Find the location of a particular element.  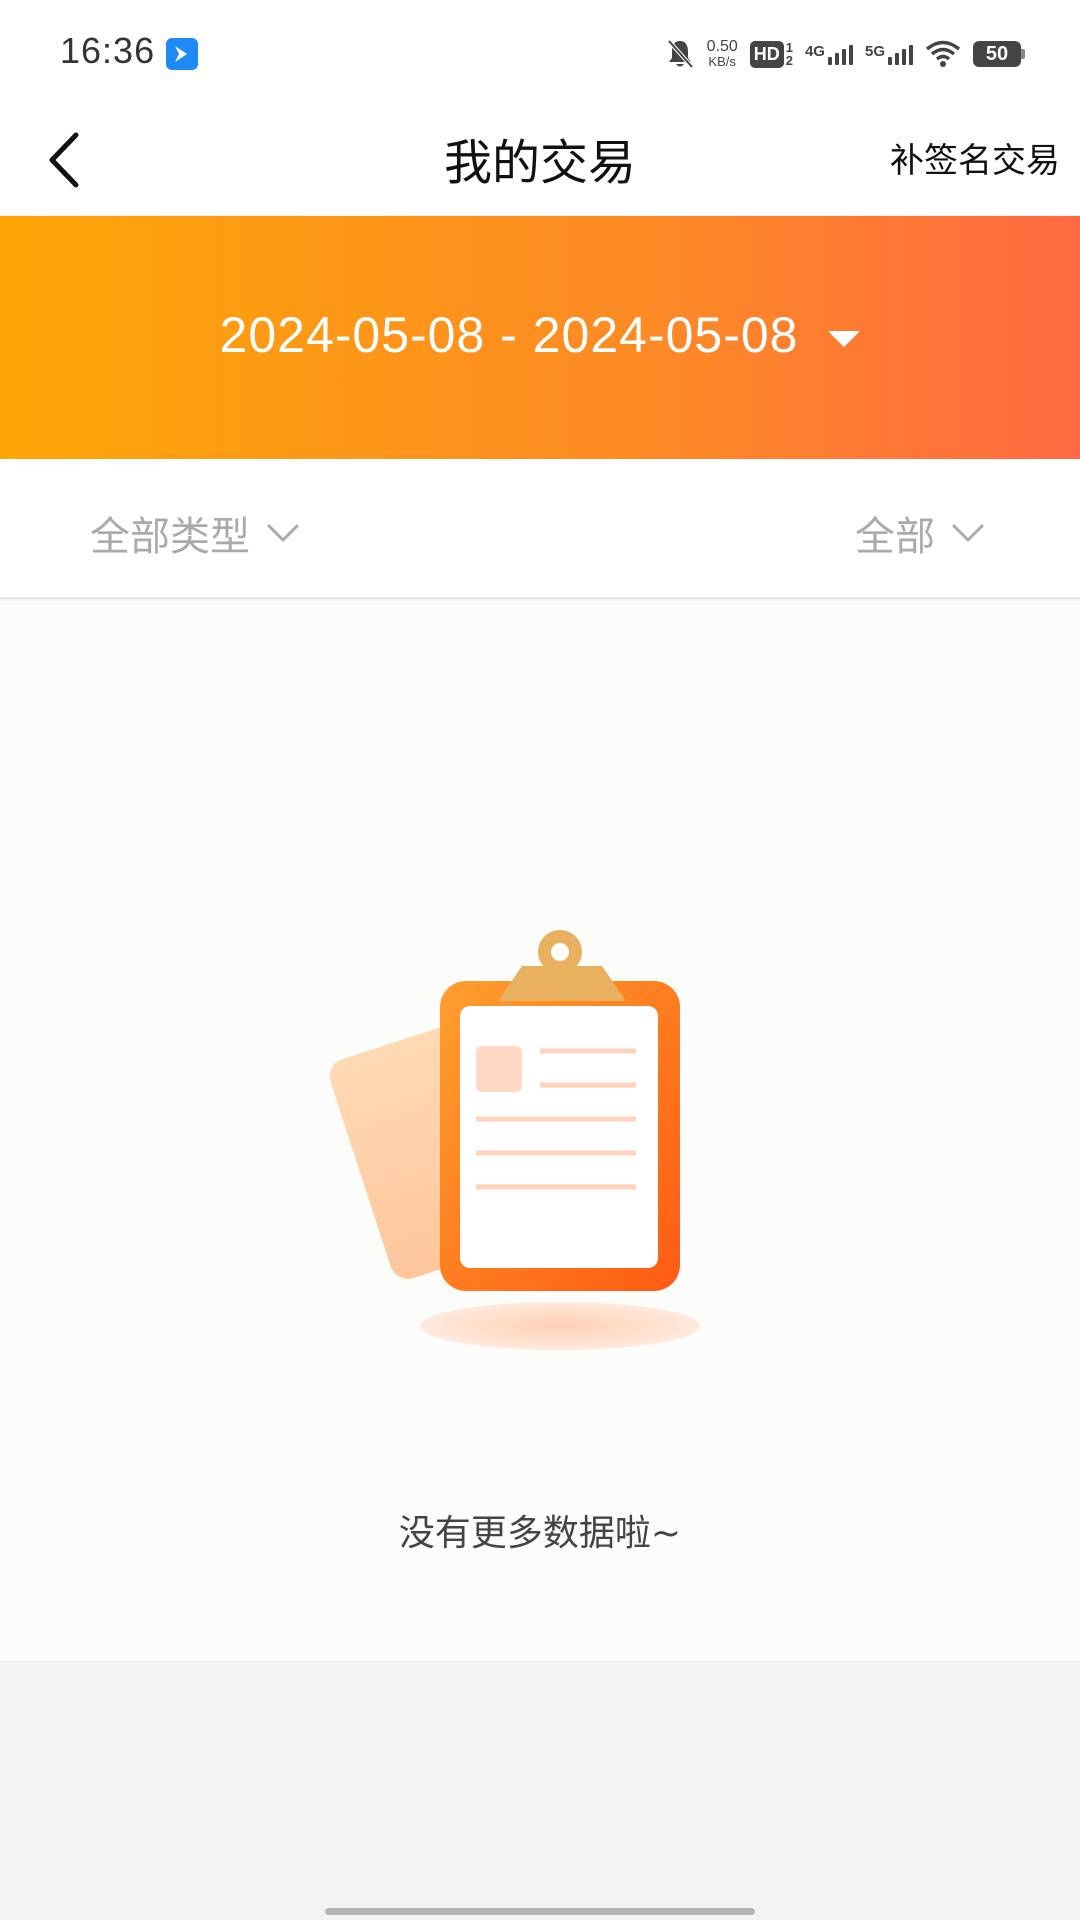

type-filter-dropdown: 全部类型 is located at coordinates (195, 533).